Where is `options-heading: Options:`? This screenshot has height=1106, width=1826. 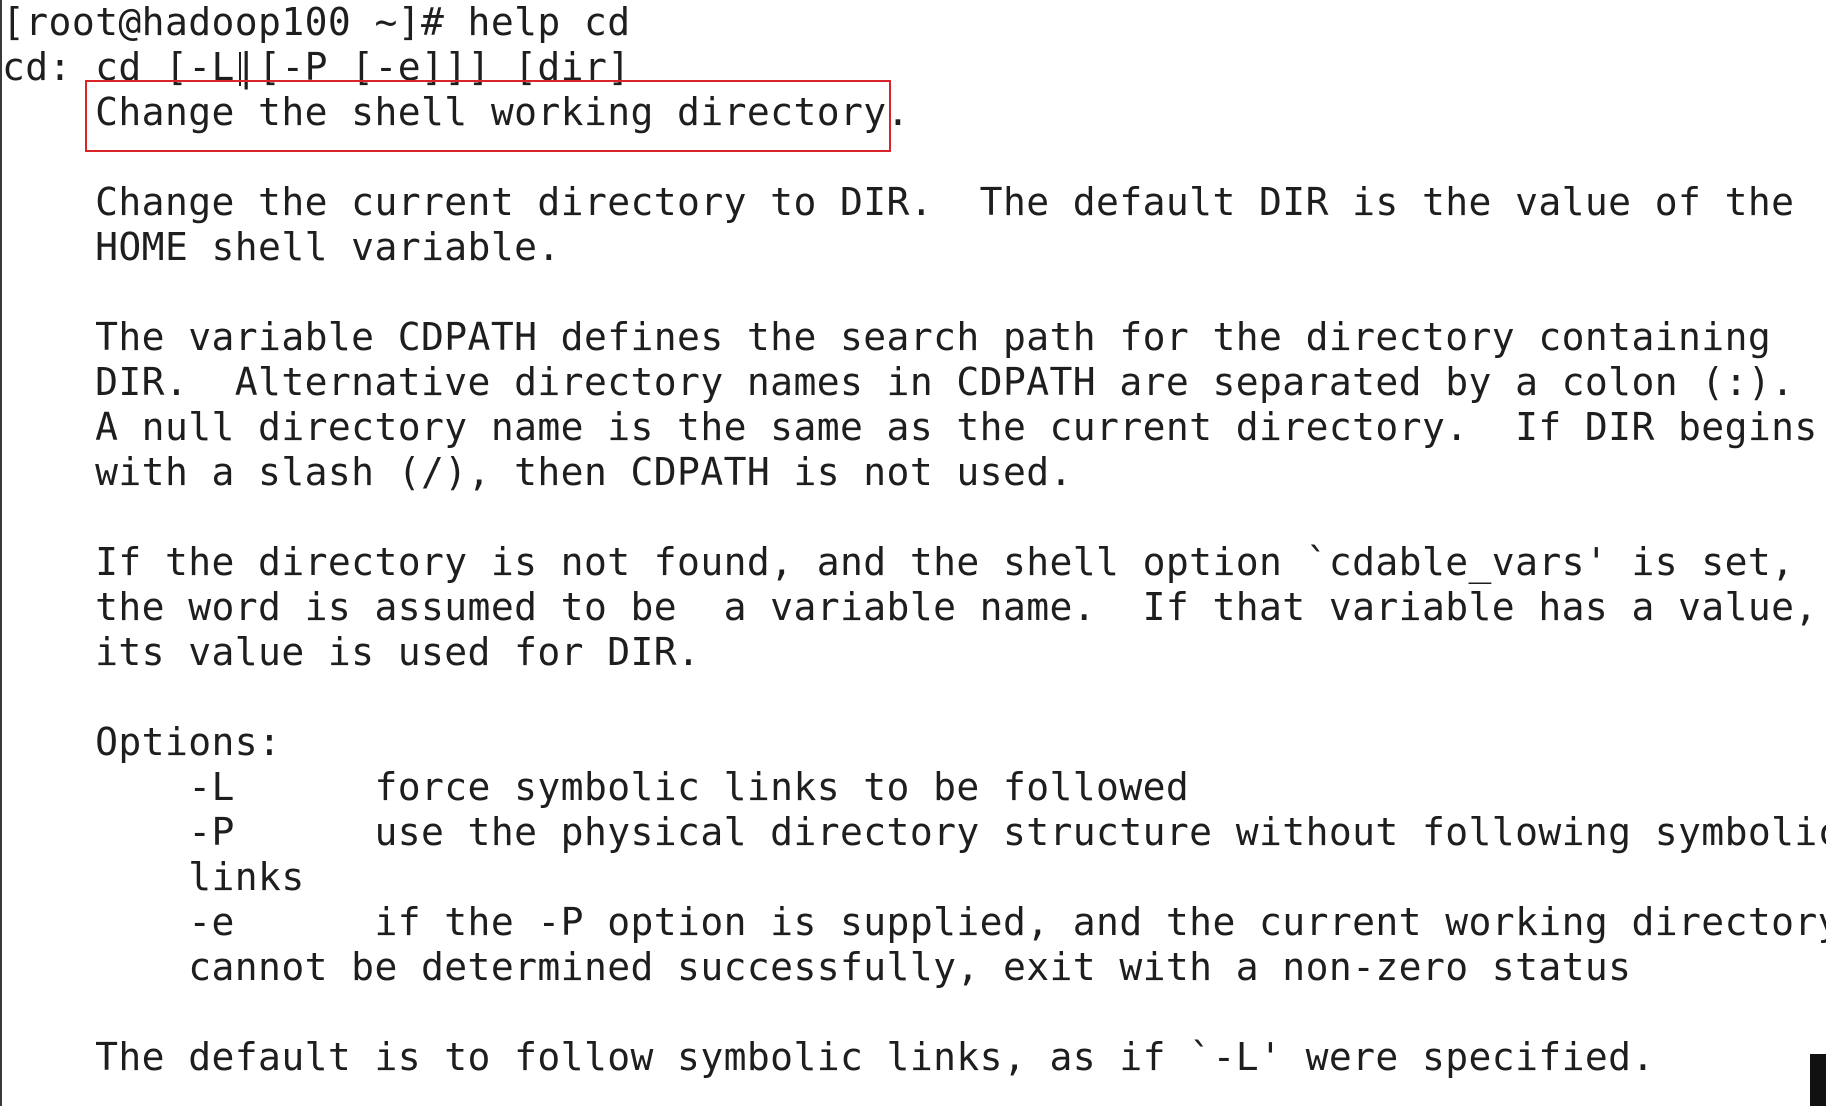 options-heading: Options: is located at coordinates (142, 742).